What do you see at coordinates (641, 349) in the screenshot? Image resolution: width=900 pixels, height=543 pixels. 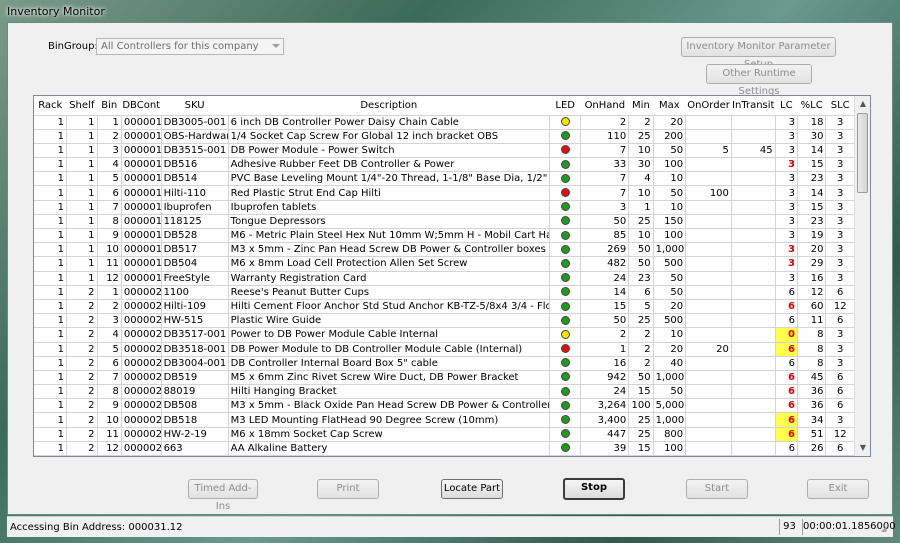 I see `cell-min: 2` at bounding box center [641, 349].